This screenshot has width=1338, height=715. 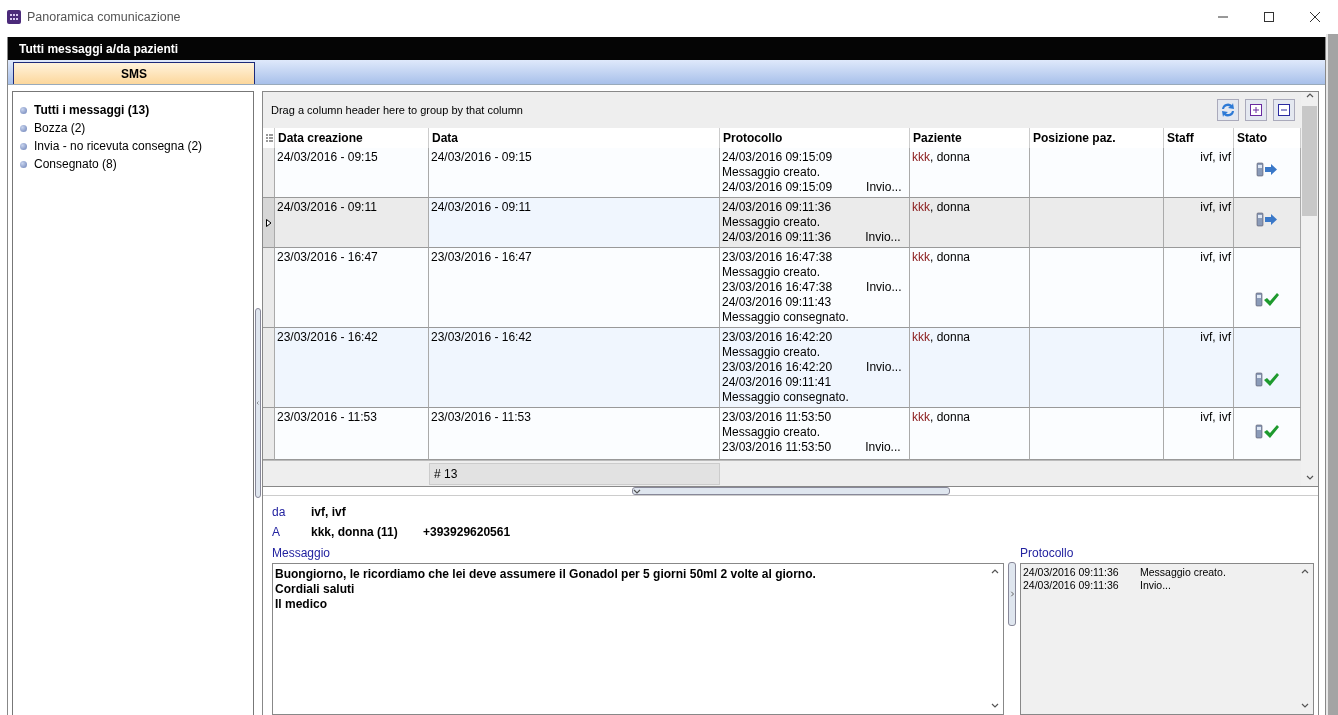 I want to click on field-label: da, so click(x=279, y=512).